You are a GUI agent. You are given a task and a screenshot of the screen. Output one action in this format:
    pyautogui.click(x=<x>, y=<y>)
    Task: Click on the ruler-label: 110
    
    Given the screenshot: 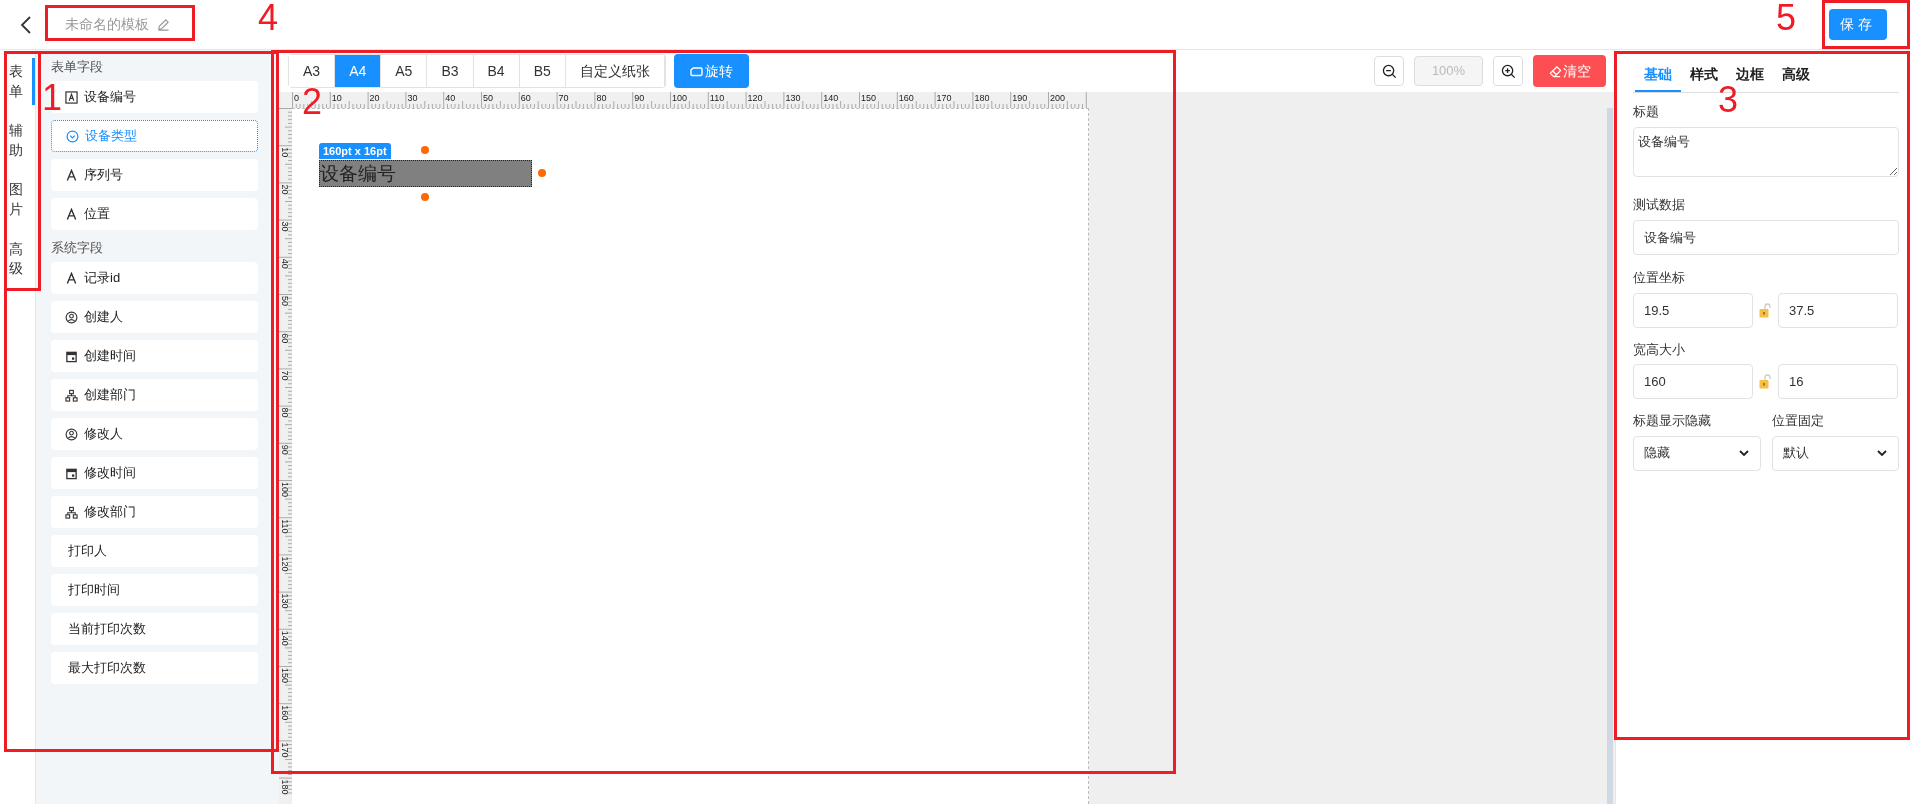 What is the action you would take?
    pyautogui.click(x=285, y=526)
    